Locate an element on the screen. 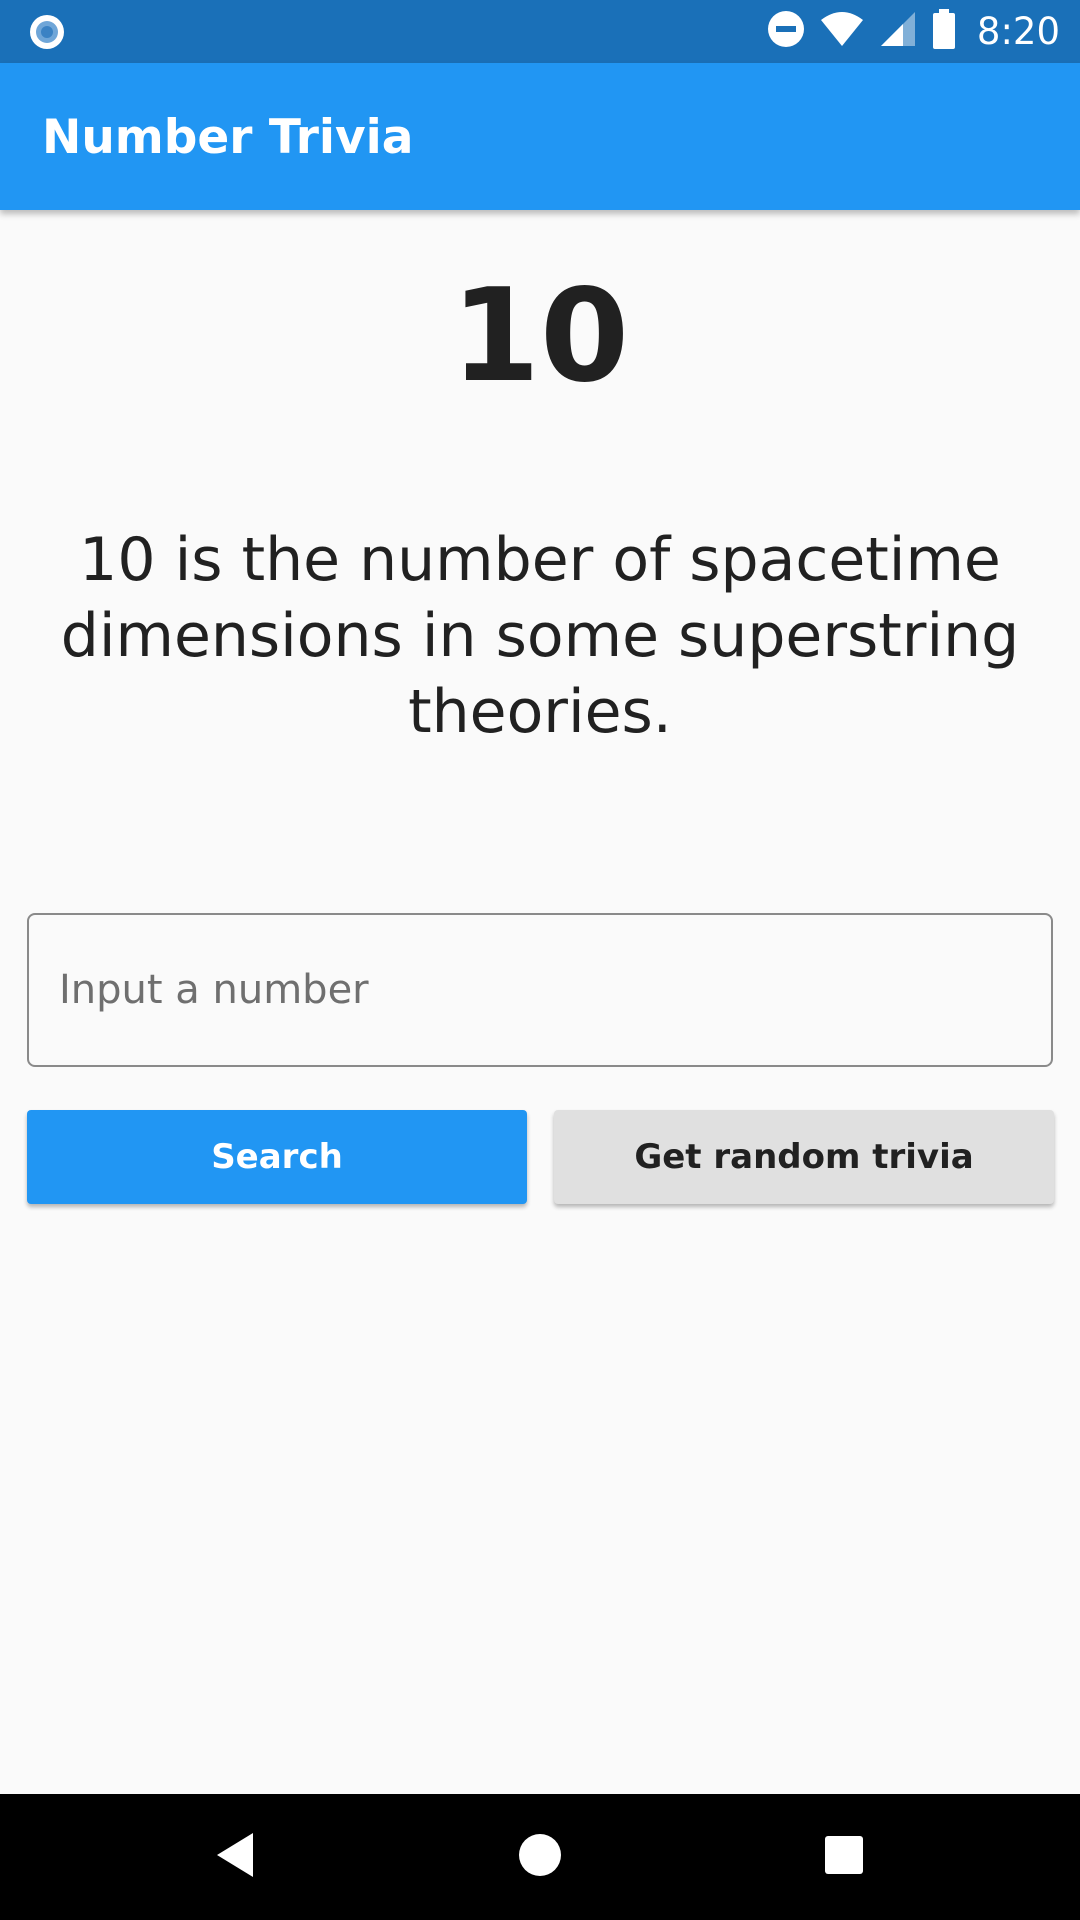  back-icon is located at coordinates (235, 1857).